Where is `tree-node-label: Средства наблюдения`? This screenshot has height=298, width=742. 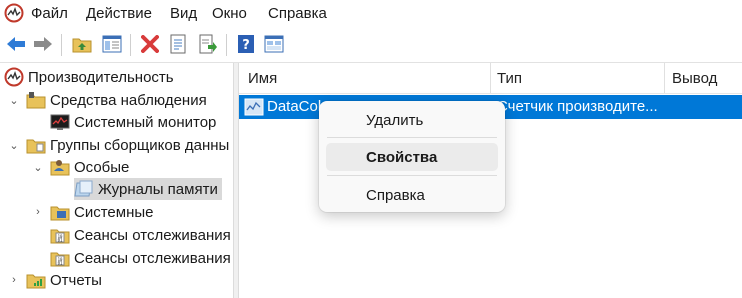 tree-node-label: Средства наблюдения is located at coordinates (128, 100).